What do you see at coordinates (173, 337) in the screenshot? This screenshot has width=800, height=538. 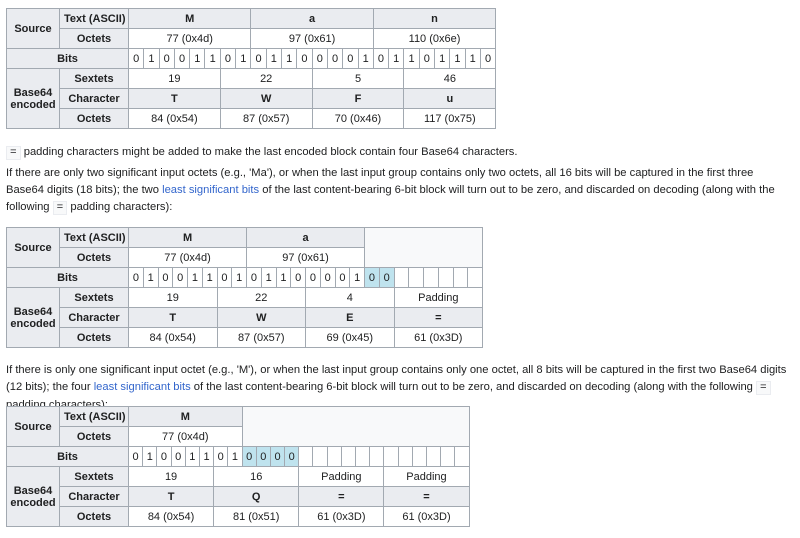 I see `out-octet-cell: 84 (0x54)` at bounding box center [173, 337].